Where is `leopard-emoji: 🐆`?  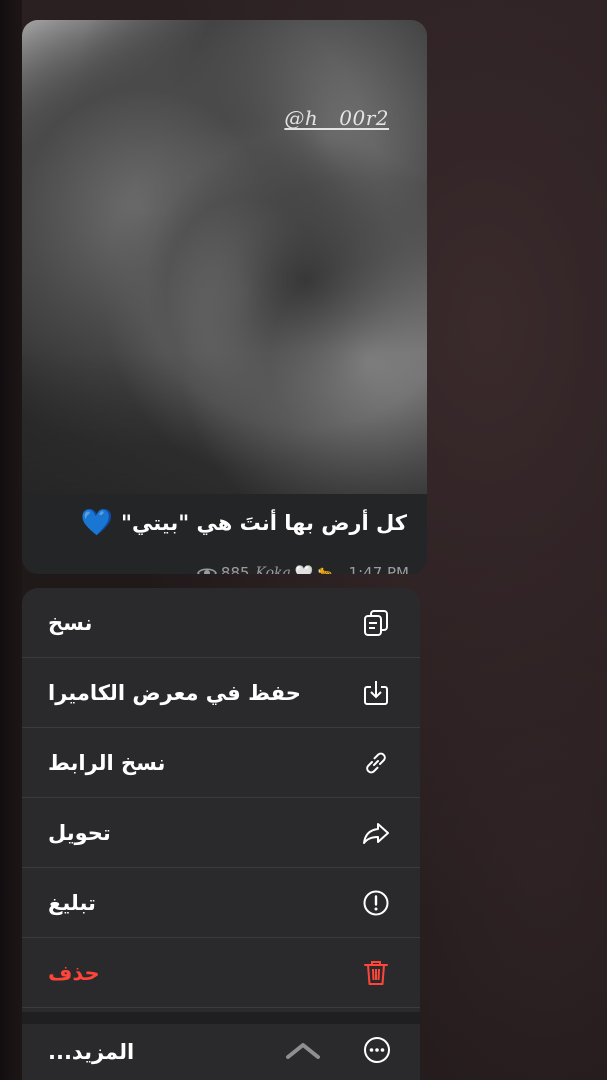 leopard-emoji: 🐆 is located at coordinates (326, 569).